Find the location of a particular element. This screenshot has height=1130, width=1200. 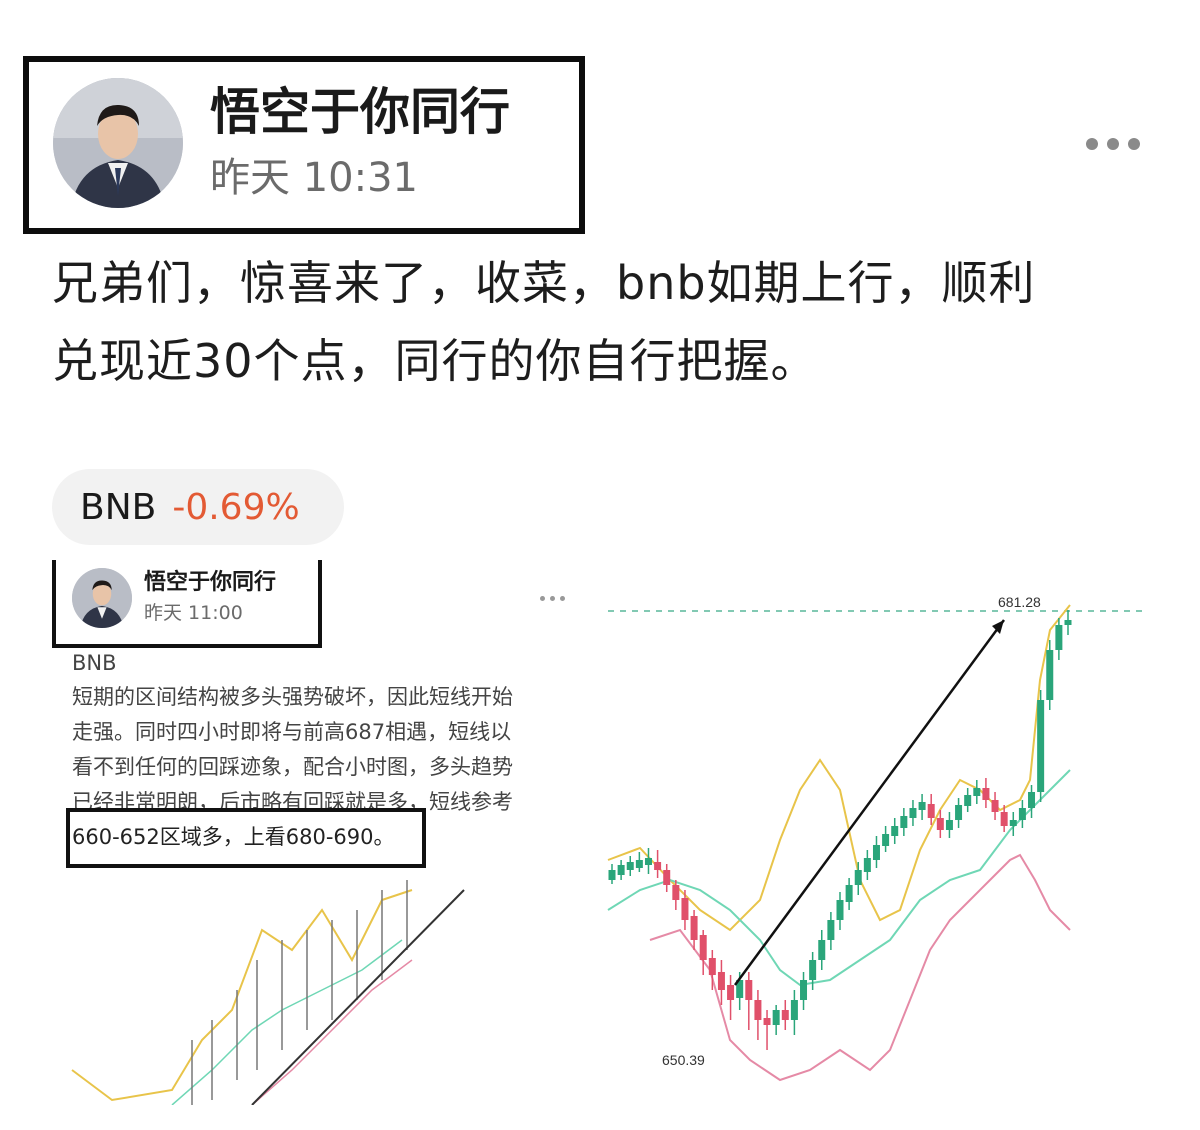

low-price-label: 650.39 is located at coordinates (683, 1060).